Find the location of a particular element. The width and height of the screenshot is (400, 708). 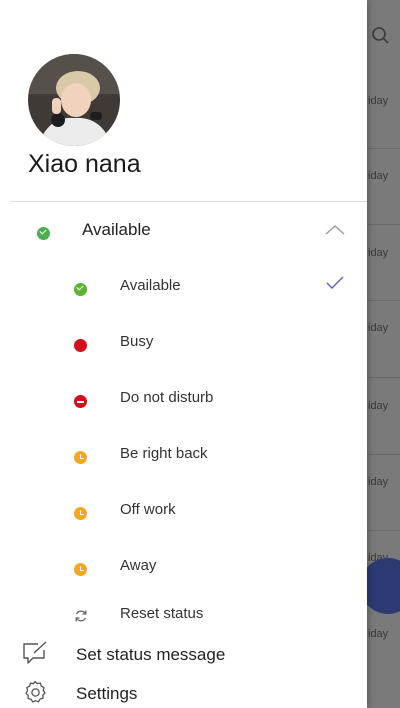

edit-message-icon is located at coordinates (35, 652).